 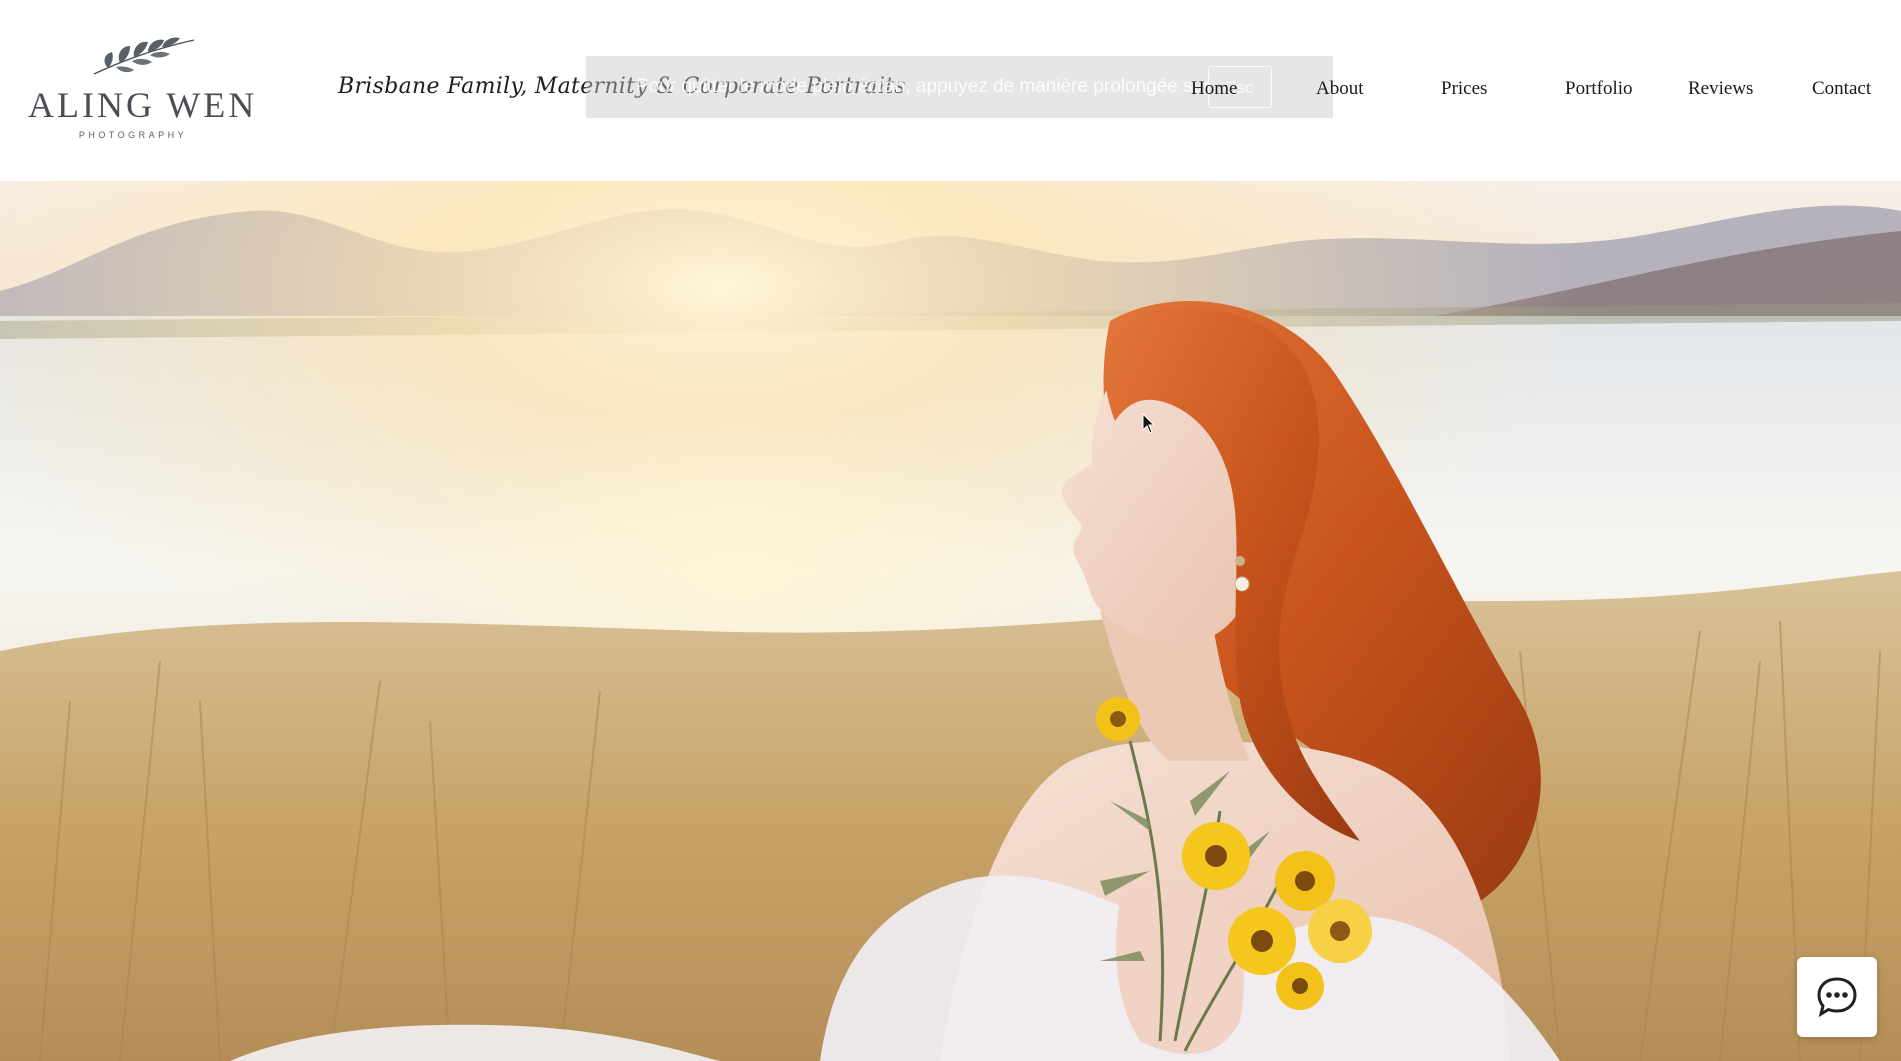 I want to click on logo-name: ALING WEN, so click(x=143, y=105).